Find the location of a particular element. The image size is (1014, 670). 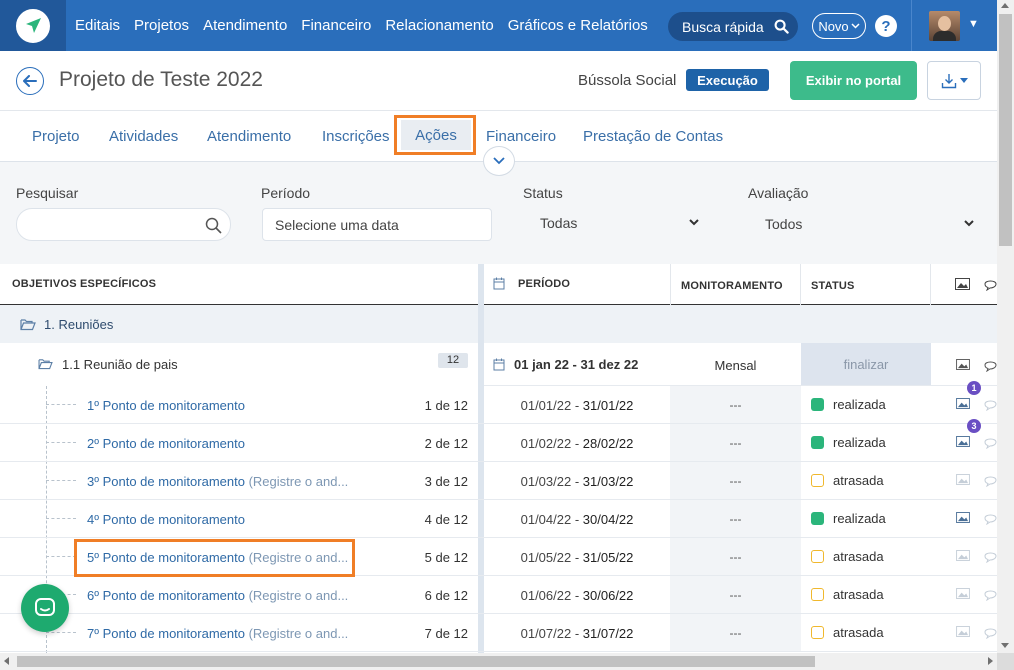

tab-inscricoes: Inscrições is located at coordinates (356, 136).